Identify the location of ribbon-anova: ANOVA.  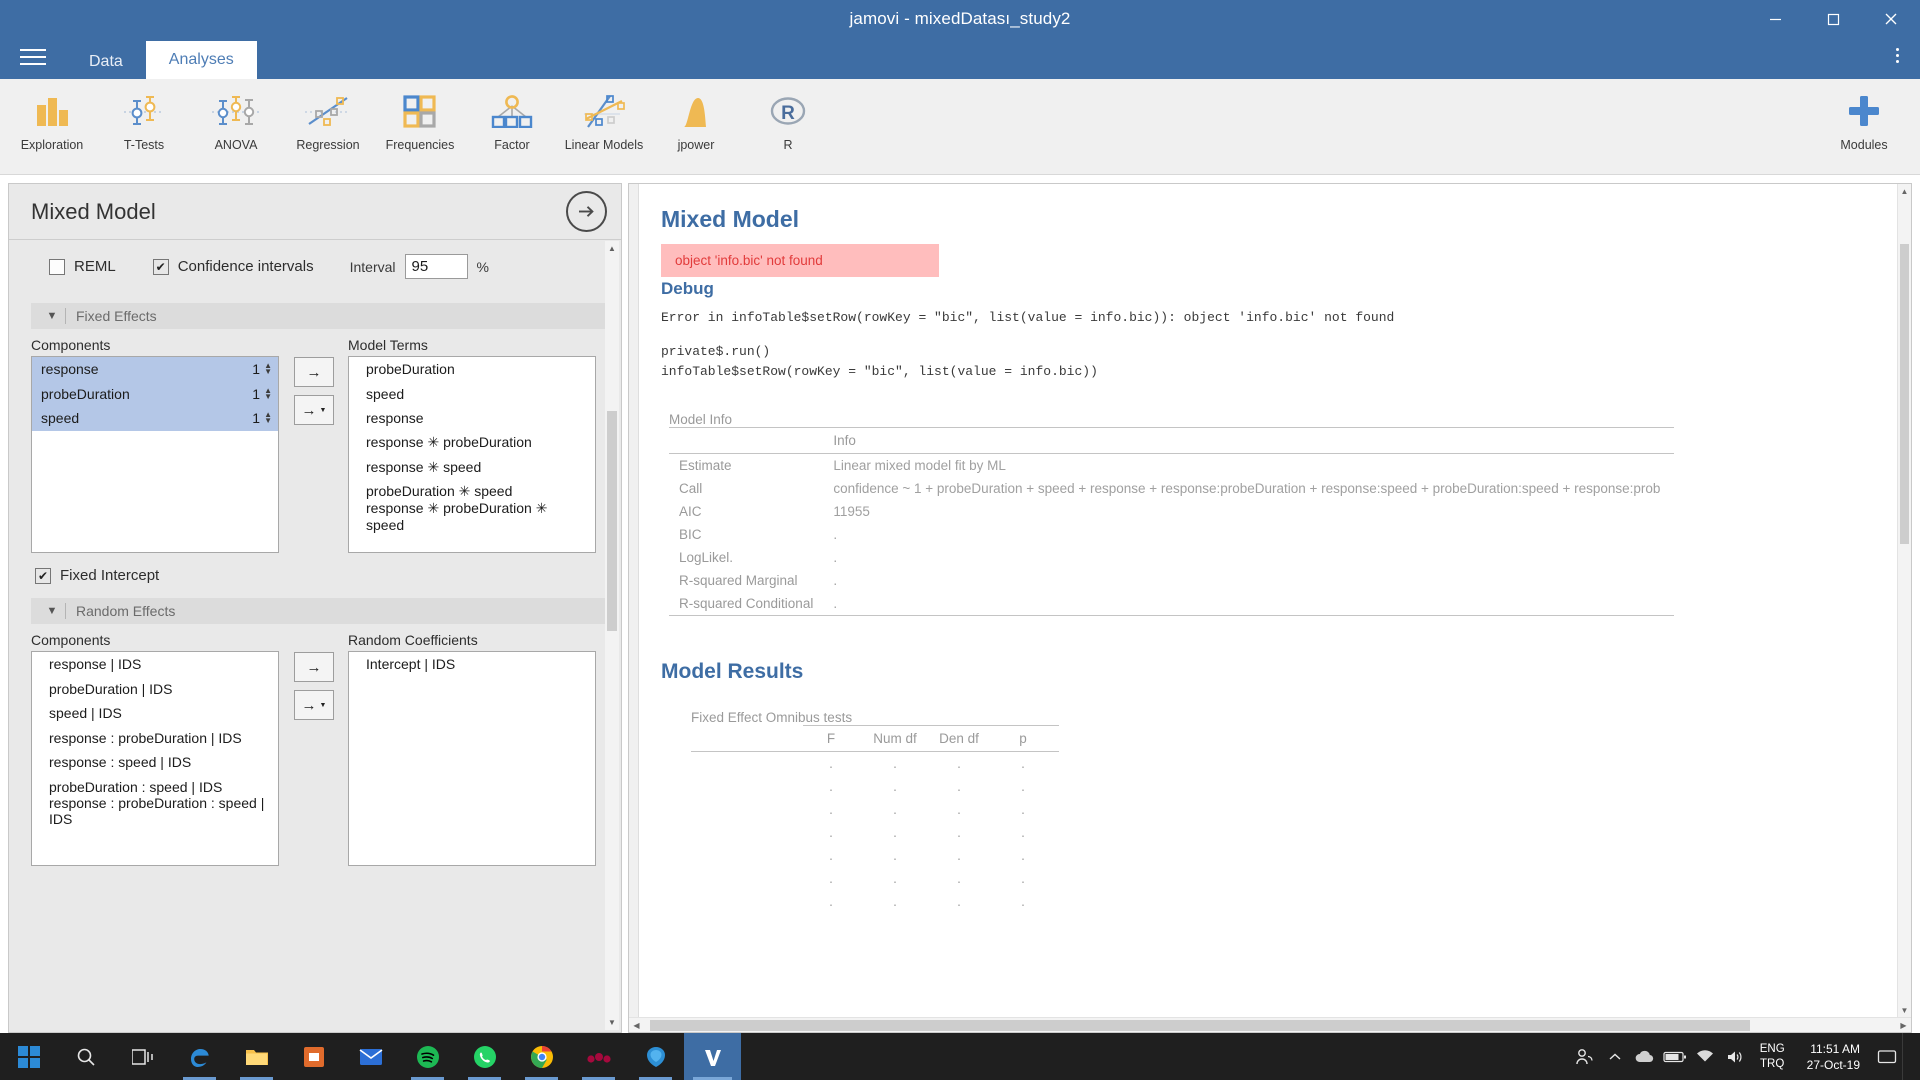
(236, 125).